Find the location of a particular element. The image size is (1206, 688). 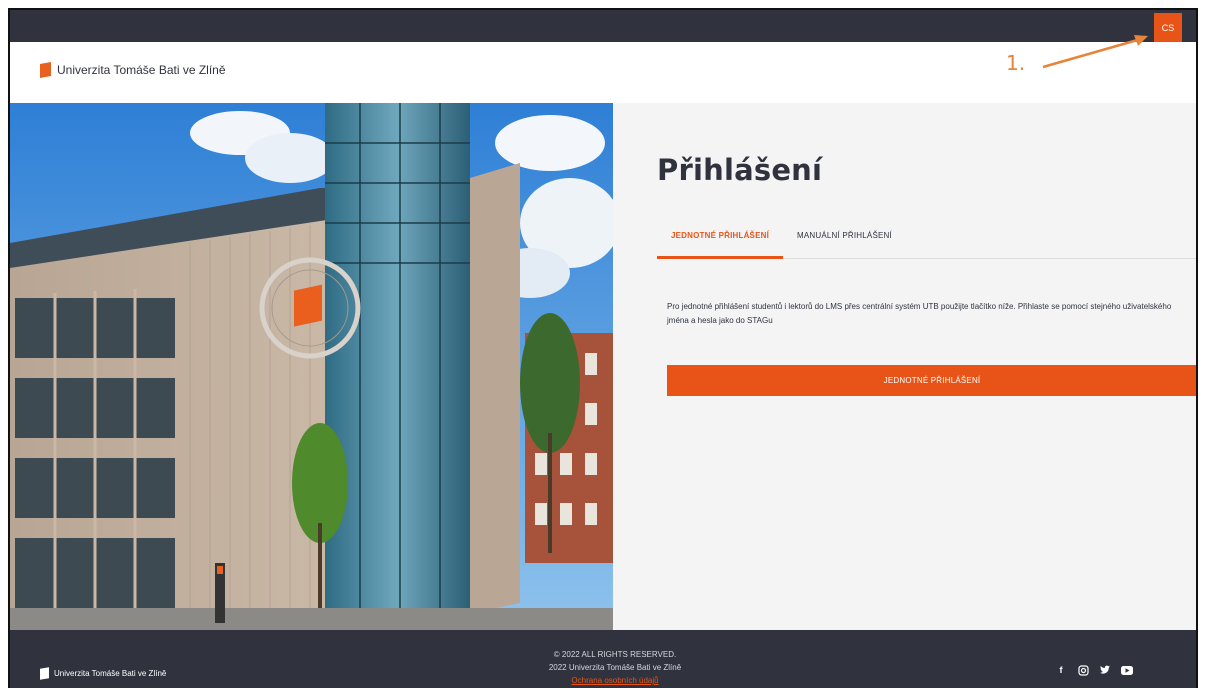

youtube-icon is located at coordinates (1127, 670).